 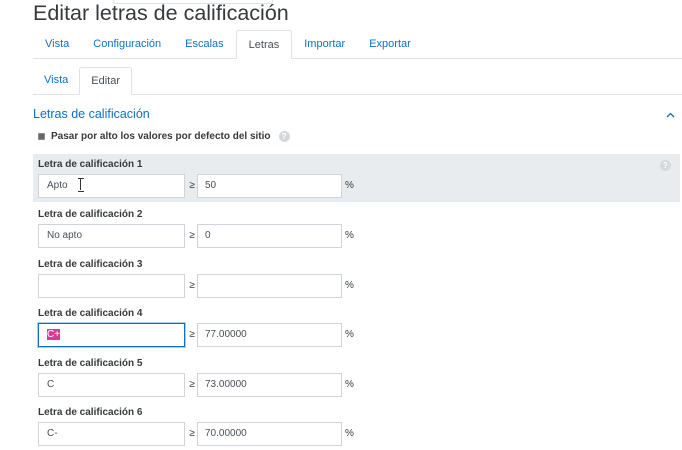 What do you see at coordinates (111, 335) in the screenshot?
I see `grade-letter-input: C+` at bounding box center [111, 335].